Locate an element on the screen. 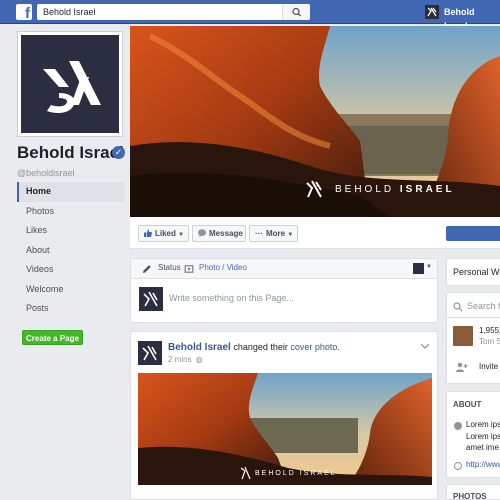  thumbs-up-icon is located at coordinates (148, 233).